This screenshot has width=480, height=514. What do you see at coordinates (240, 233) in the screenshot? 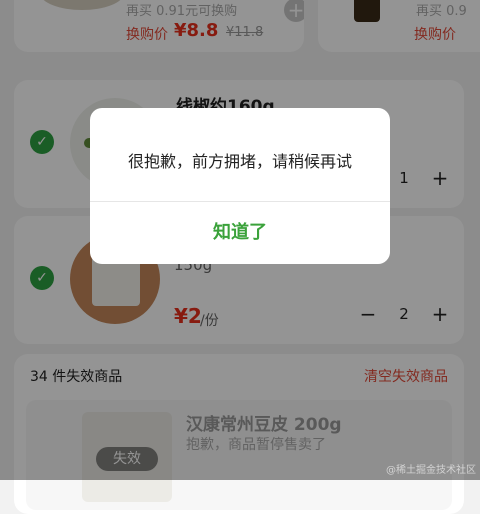
I see `dialog-confirm-button: 知道了` at bounding box center [240, 233].